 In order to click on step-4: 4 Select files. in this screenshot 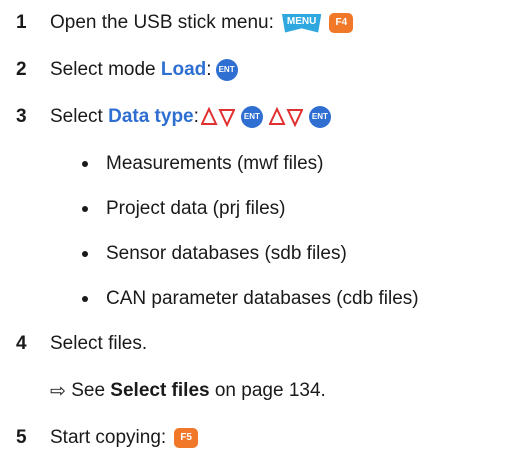, I will do `click(73, 344)`.